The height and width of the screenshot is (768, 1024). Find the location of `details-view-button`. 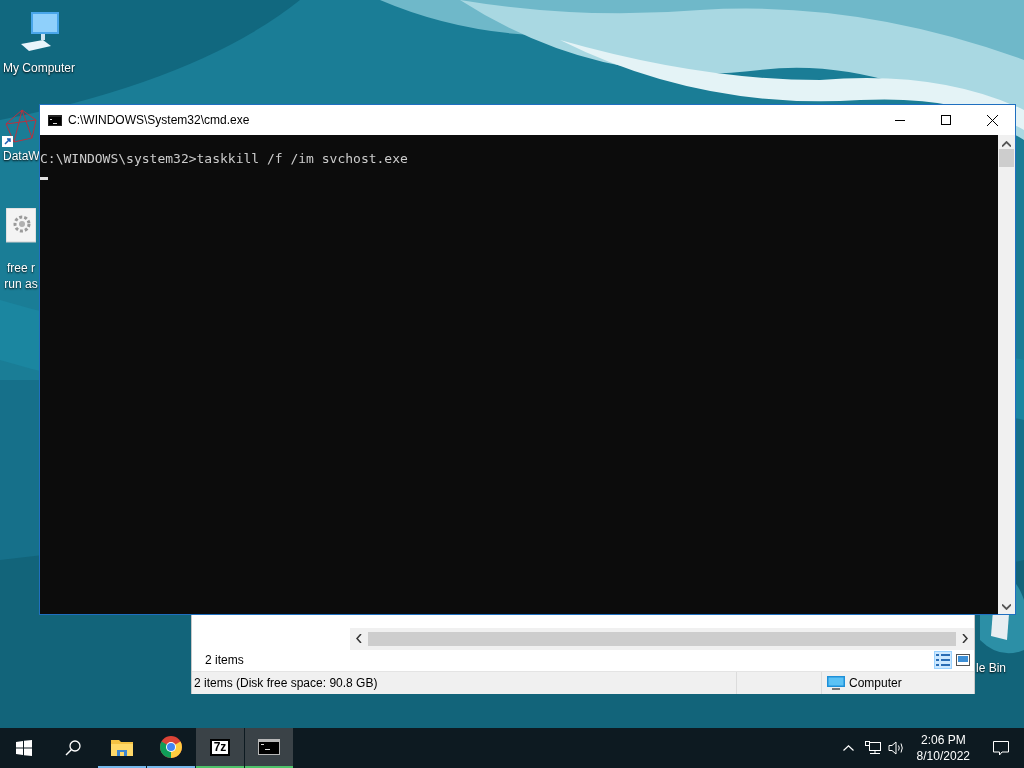

details-view-button is located at coordinates (943, 660).